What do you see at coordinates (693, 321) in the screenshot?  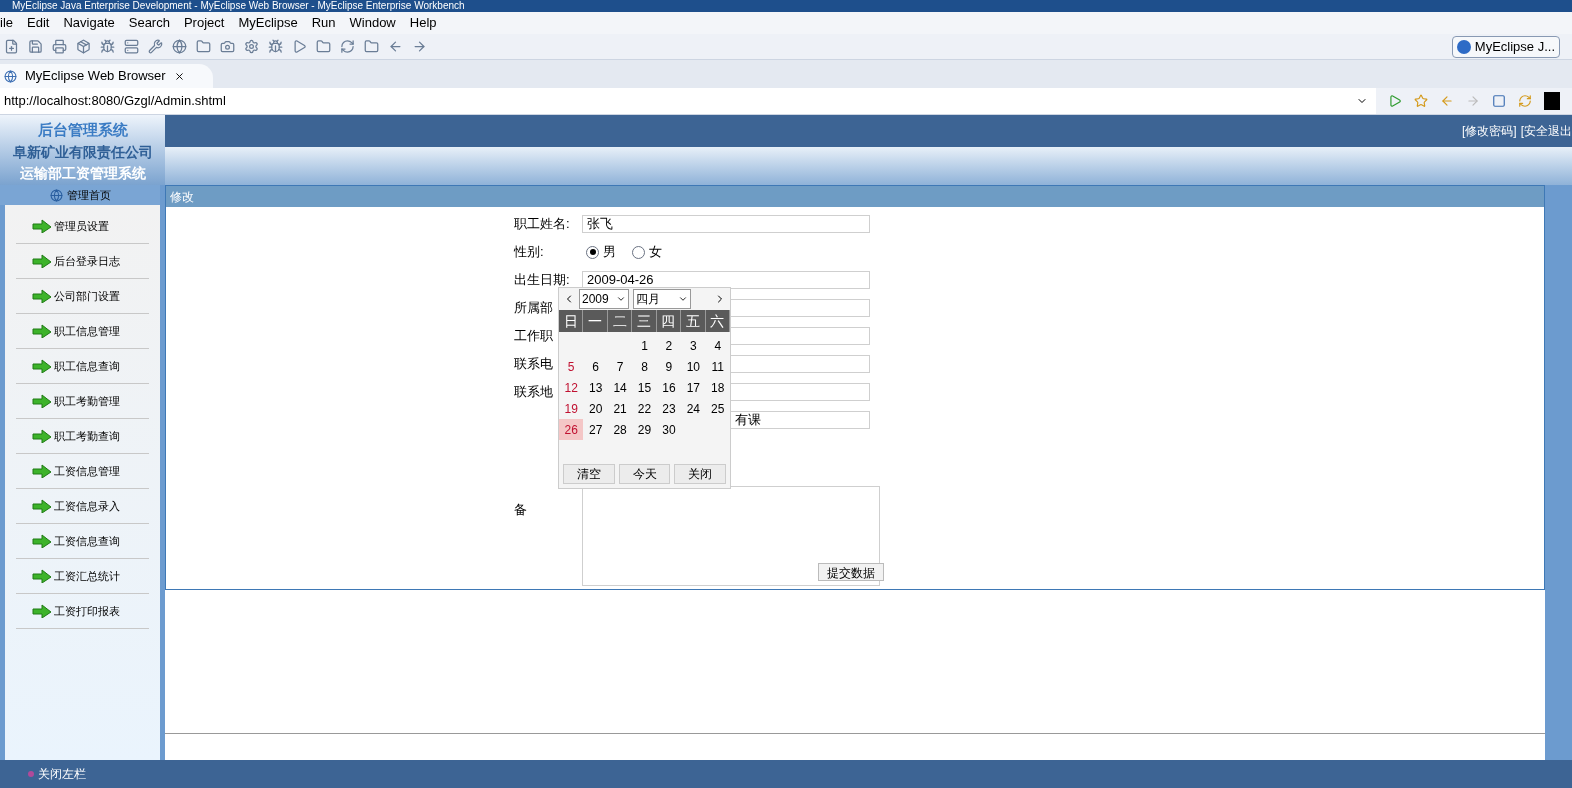 I see `weekday-header: 五` at bounding box center [693, 321].